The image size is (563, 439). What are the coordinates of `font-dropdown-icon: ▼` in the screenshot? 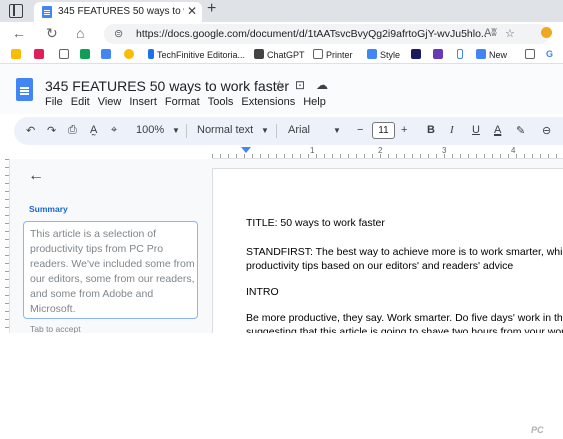 It's located at (337, 130).